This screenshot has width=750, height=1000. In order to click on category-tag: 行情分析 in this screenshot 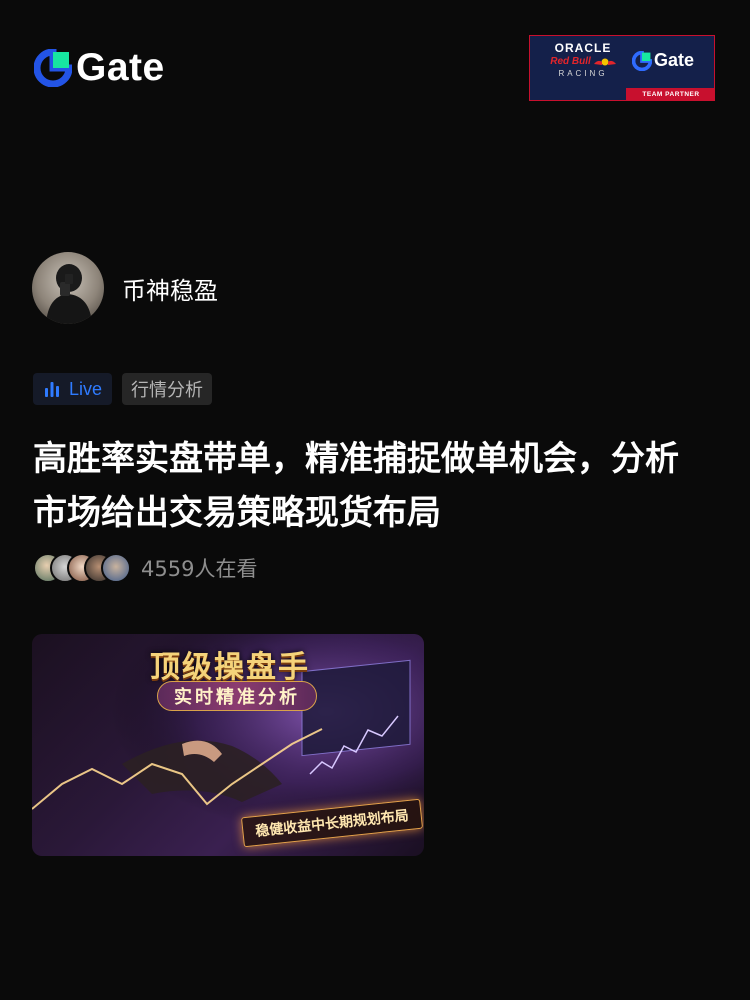, I will do `click(167, 389)`.